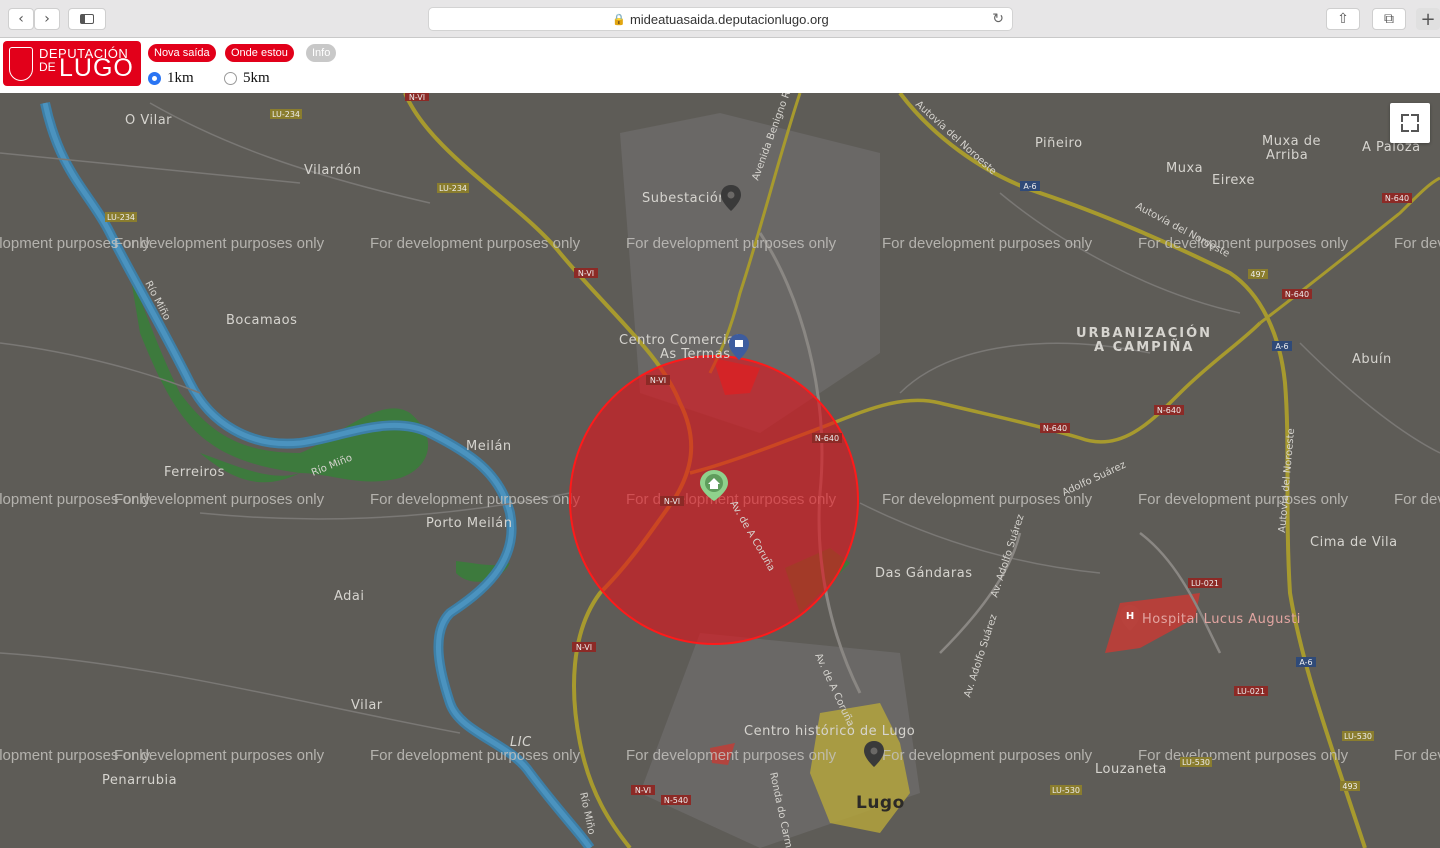 The width and height of the screenshot is (1440, 848). I want to click on road-shield: N-540, so click(676, 800).